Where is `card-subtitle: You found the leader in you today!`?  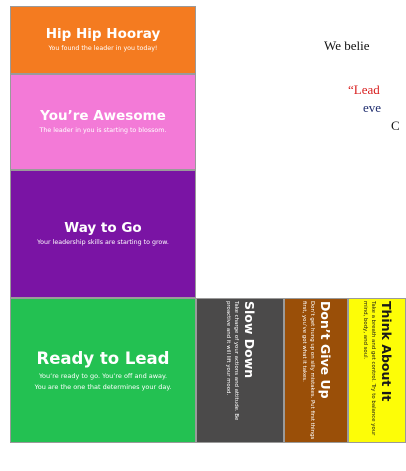 card-subtitle: You found the leader in you today! is located at coordinates (103, 49).